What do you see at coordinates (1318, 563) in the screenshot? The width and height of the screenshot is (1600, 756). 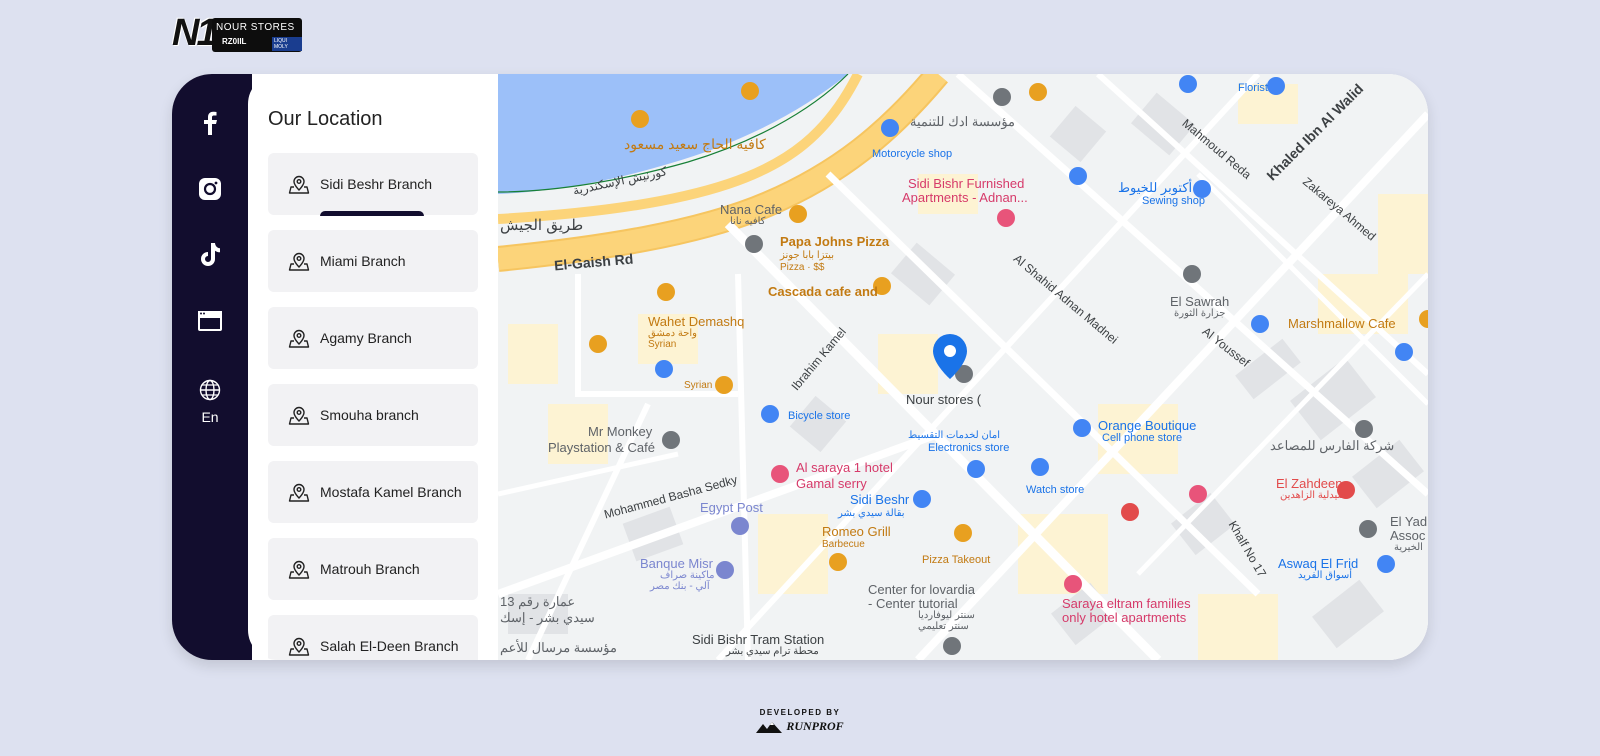 I see `map-label: Aswaq El Frid` at bounding box center [1318, 563].